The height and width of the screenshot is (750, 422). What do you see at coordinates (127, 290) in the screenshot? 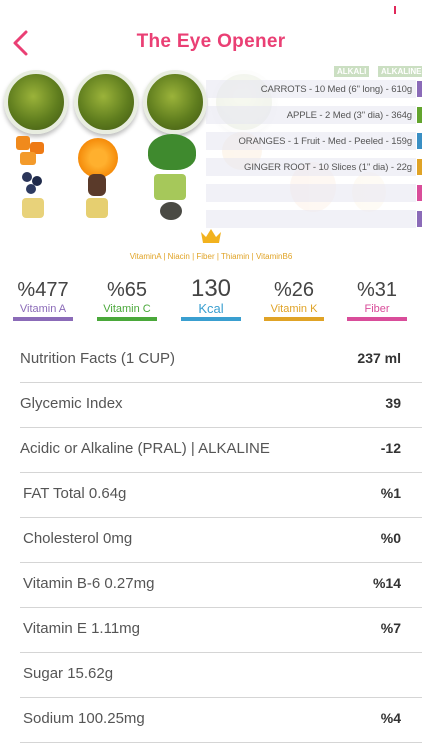
I see `stat-value: %65` at bounding box center [127, 290].